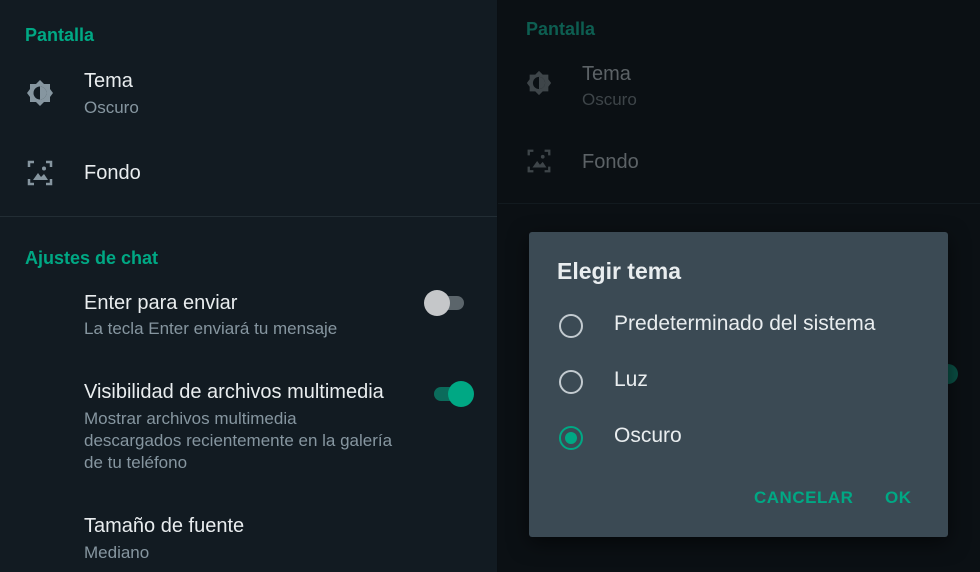 The height and width of the screenshot is (572, 980). What do you see at coordinates (234, 392) in the screenshot?
I see `setting-title-media-visibility: Visibilidad de archivos multimedia` at bounding box center [234, 392].